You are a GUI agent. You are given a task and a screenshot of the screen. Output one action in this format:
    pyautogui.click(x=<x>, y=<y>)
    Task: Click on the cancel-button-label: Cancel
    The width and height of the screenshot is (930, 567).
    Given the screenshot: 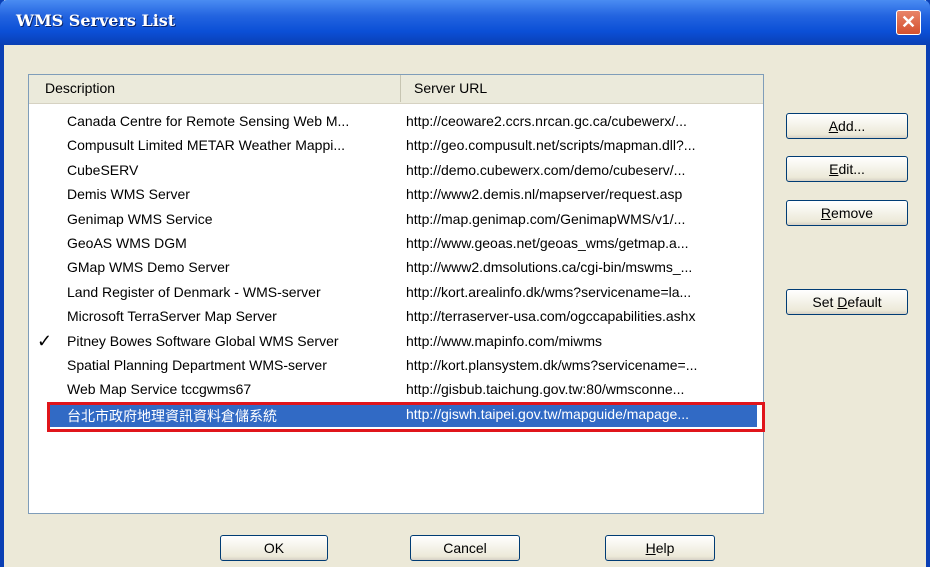 What is the action you would take?
    pyautogui.click(x=465, y=548)
    